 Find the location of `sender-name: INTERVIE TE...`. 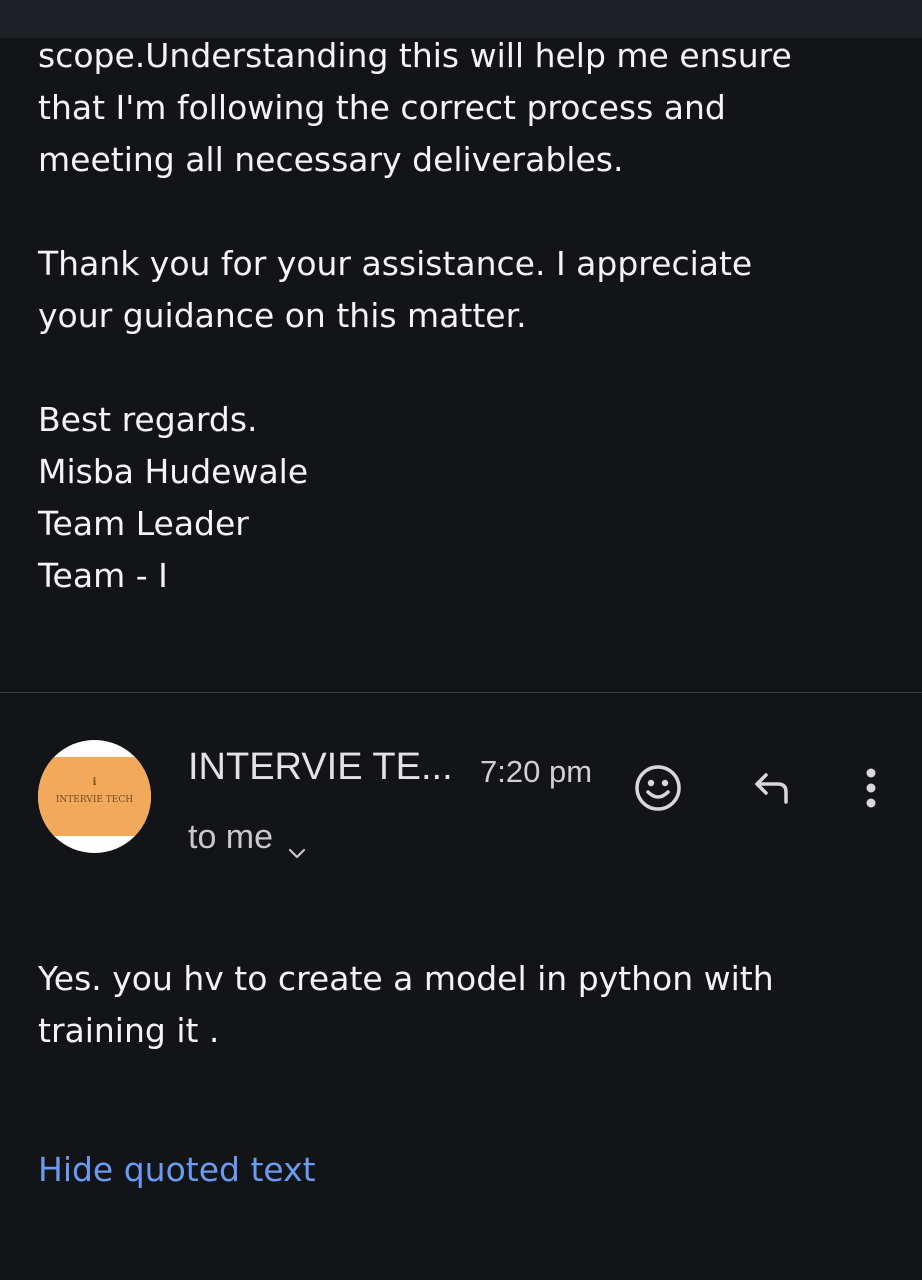

sender-name: INTERVIE TE... is located at coordinates (320, 767).